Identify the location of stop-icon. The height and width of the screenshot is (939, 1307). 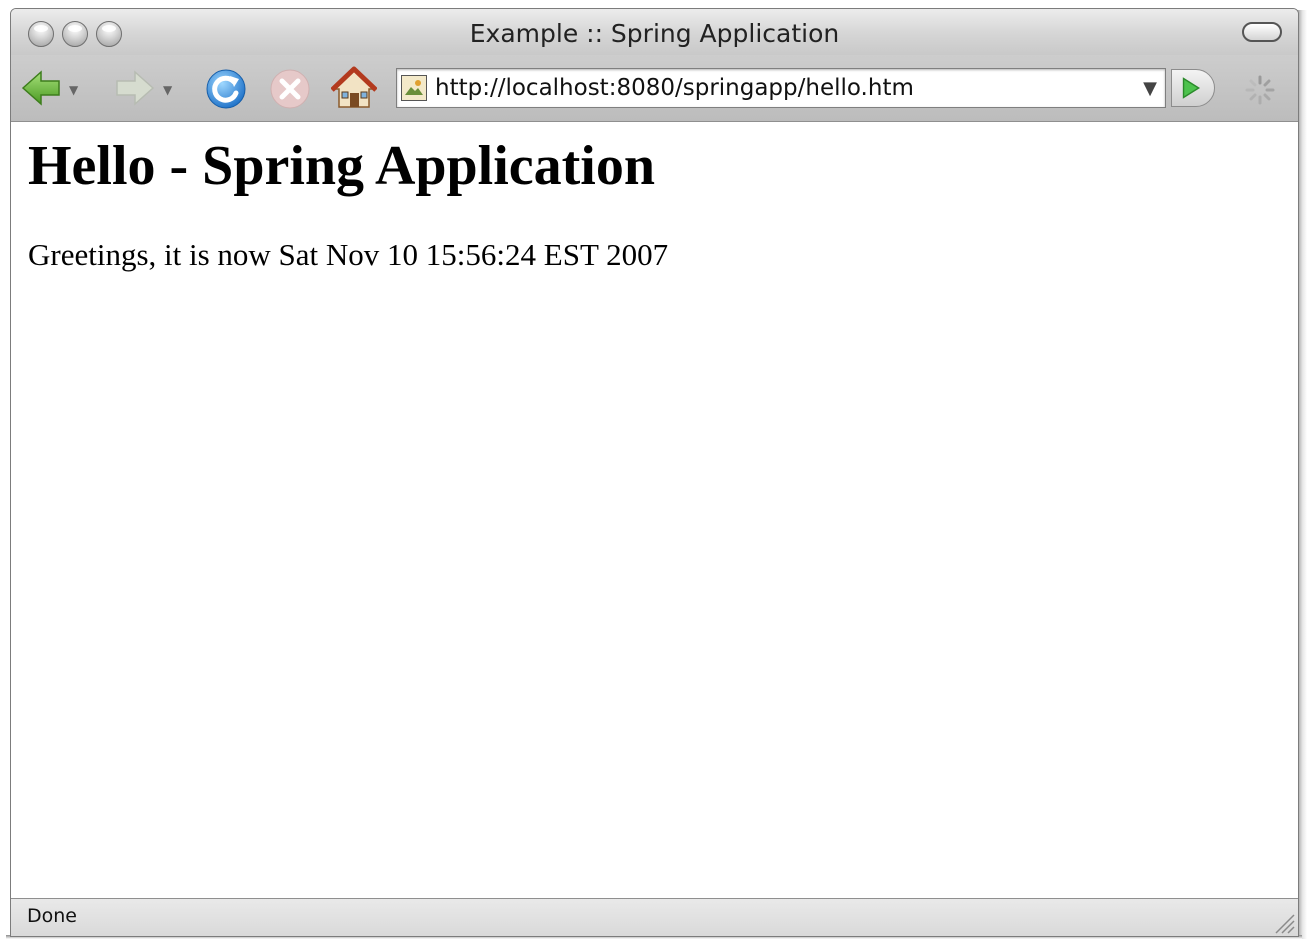
(290, 89).